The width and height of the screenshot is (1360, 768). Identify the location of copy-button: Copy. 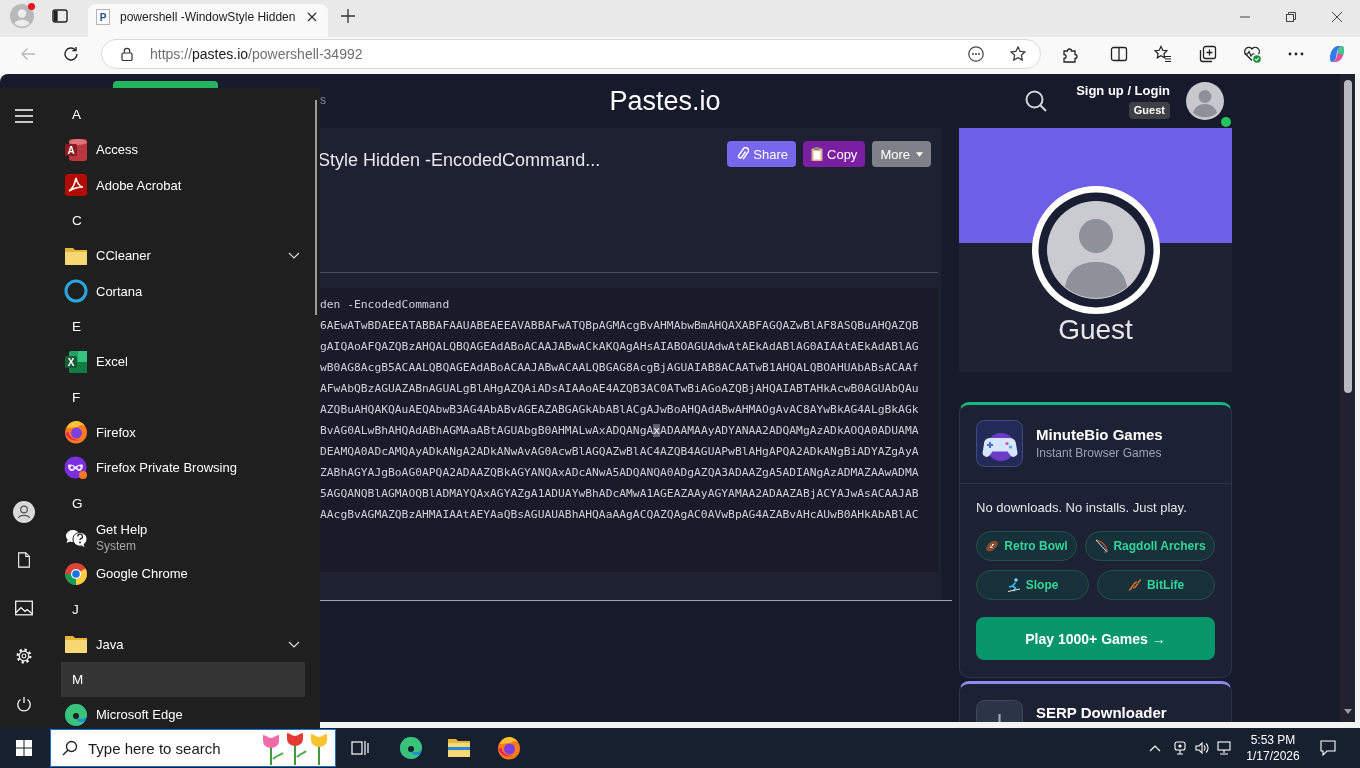
(834, 154).